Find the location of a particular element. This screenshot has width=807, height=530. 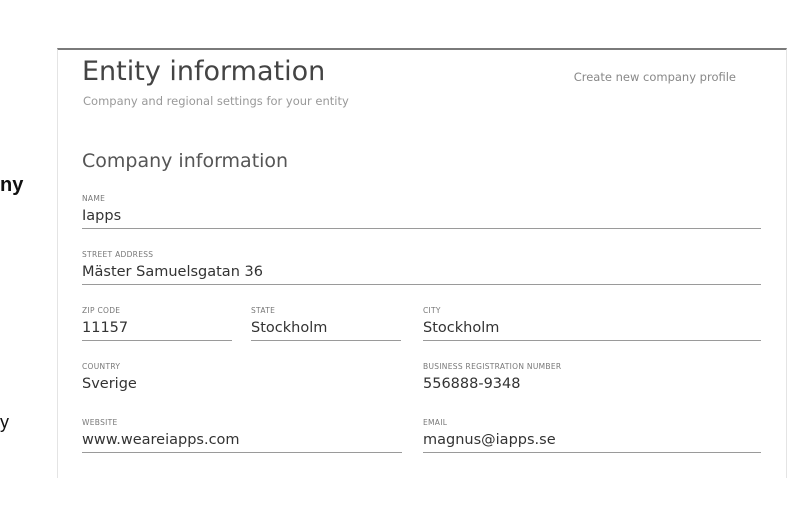

city-input: Stockholm is located at coordinates (592, 328).